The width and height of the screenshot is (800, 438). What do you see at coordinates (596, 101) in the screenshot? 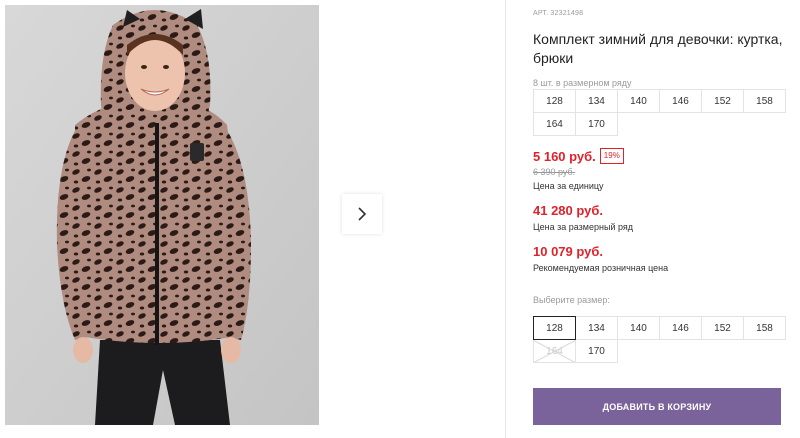
I see `pack-size-cell: 134` at bounding box center [596, 101].